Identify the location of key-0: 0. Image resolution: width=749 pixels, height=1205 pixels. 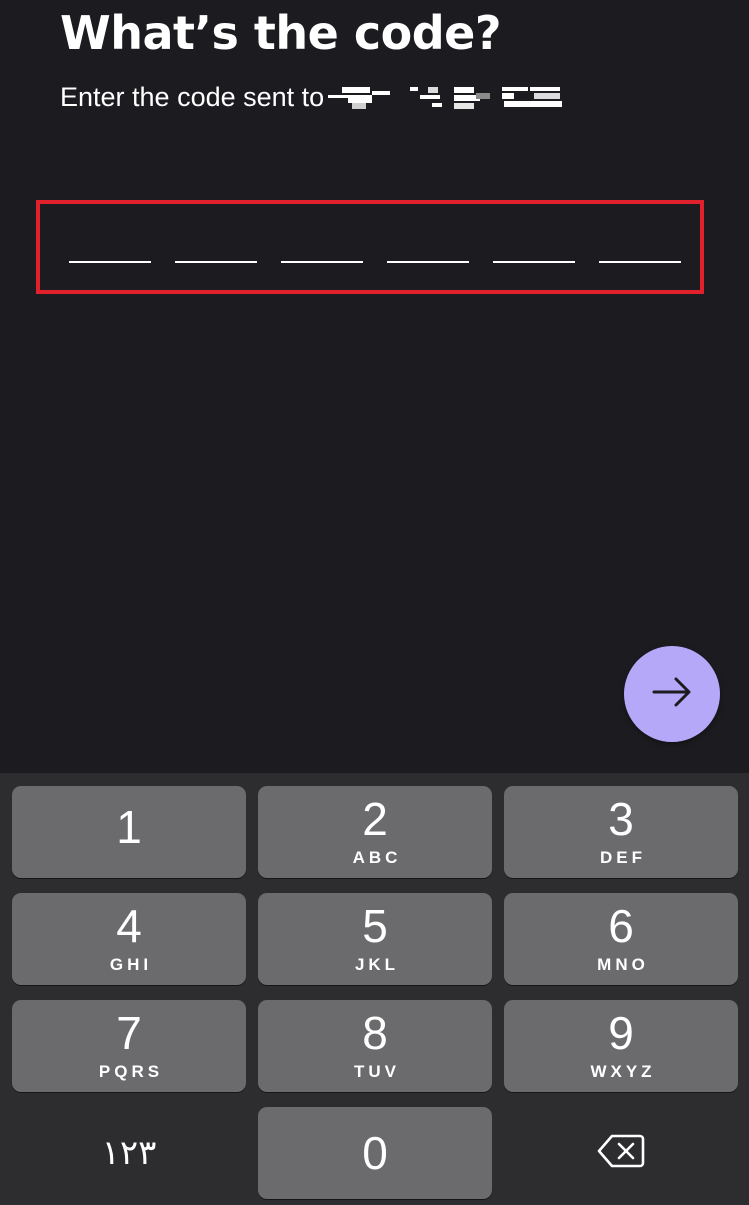
(375, 1153).